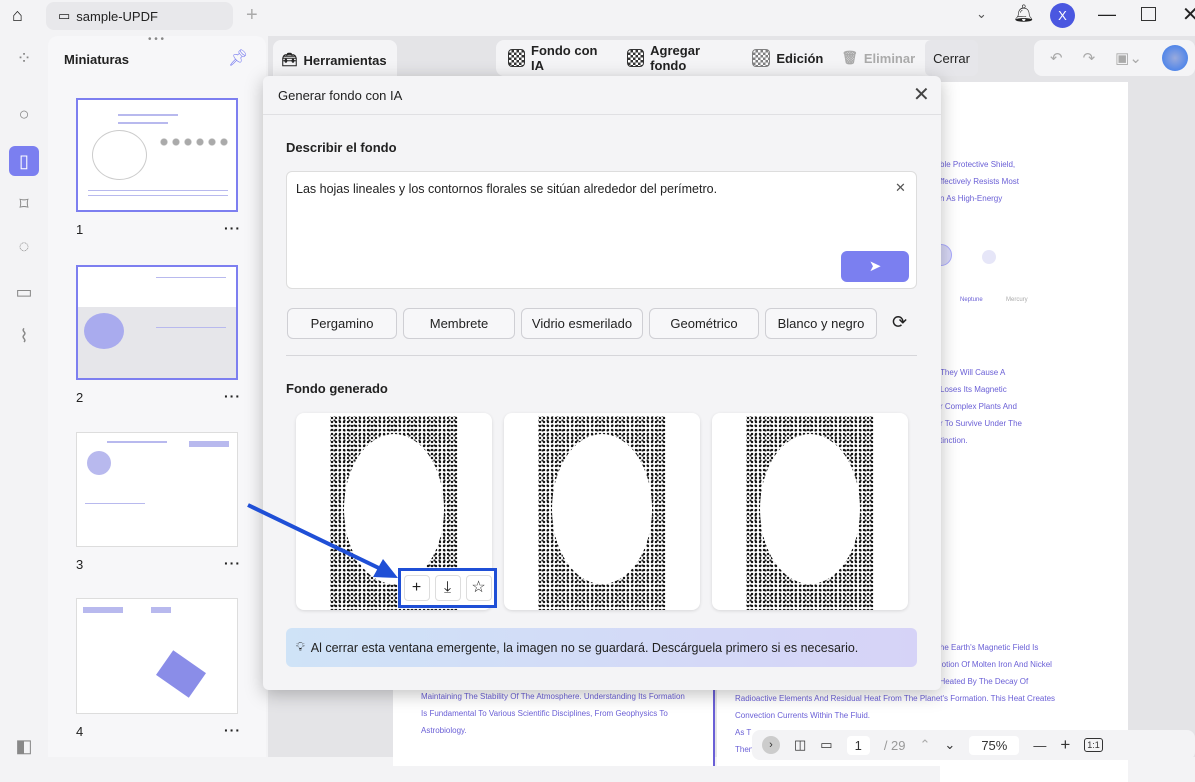  Describe the element at coordinates (921, 94) in the screenshot. I see `dialog-close-button: ✕` at that location.